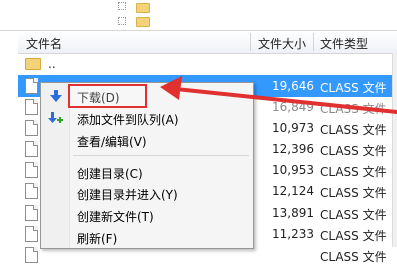 The image size is (397, 266). What do you see at coordinates (293, 170) in the screenshot?
I see `file-size: 10,953` at bounding box center [293, 170].